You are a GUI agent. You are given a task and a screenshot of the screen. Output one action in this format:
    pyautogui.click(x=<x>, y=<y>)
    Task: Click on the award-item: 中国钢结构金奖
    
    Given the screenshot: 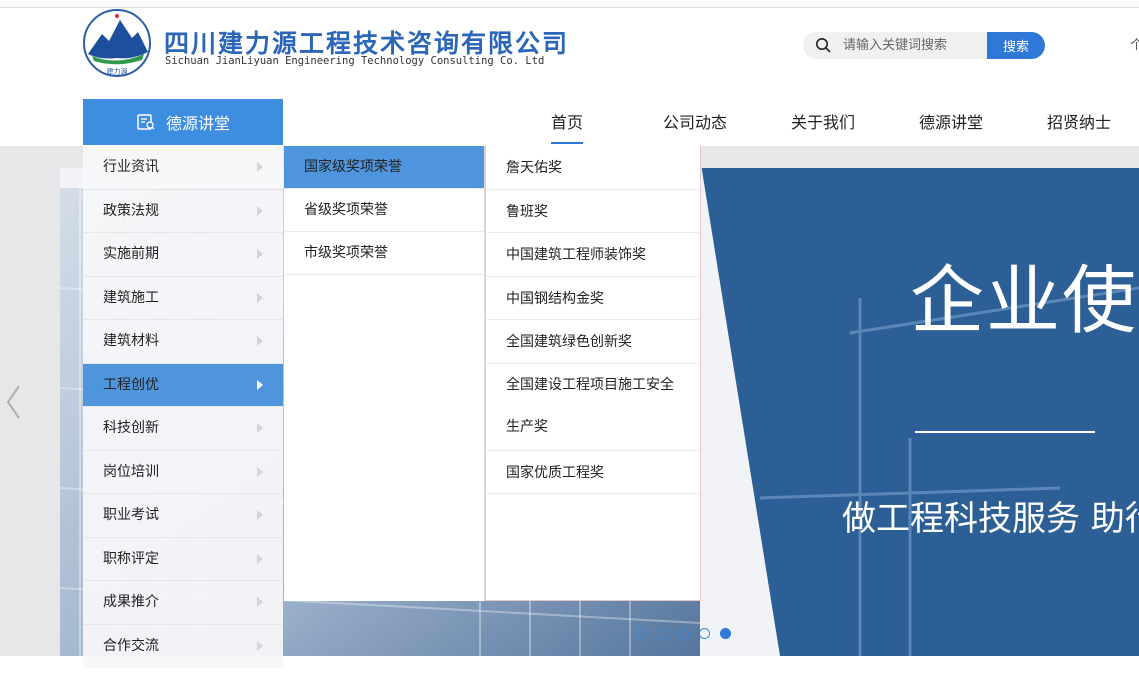 What is the action you would take?
    pyautogui.click(x=593, y=298)
    